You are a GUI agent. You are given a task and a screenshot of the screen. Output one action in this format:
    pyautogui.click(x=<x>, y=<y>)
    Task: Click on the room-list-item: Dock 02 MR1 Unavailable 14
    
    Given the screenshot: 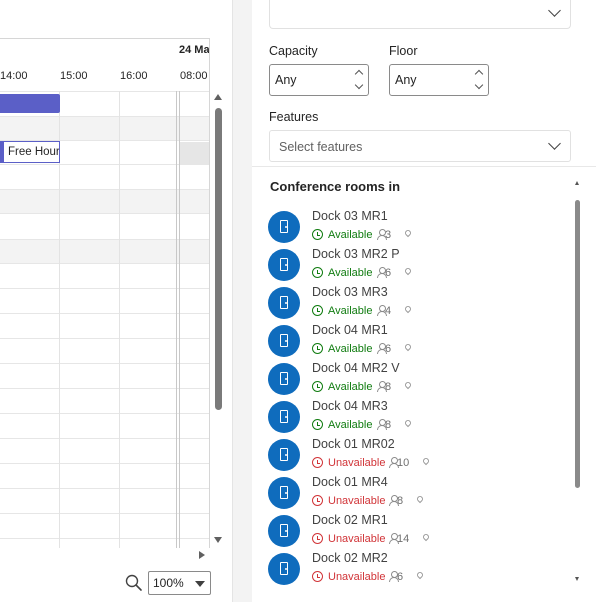 What is the action you would take?
    pyautogui.click(x=416, y=532)
    